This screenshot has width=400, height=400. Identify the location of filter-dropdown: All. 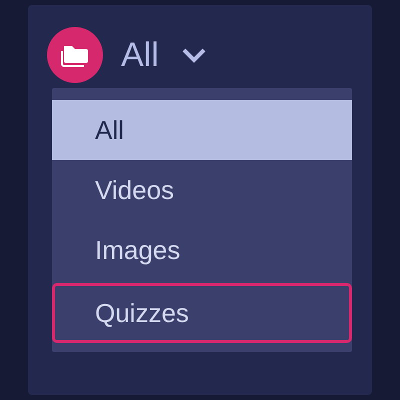
(164, 55).